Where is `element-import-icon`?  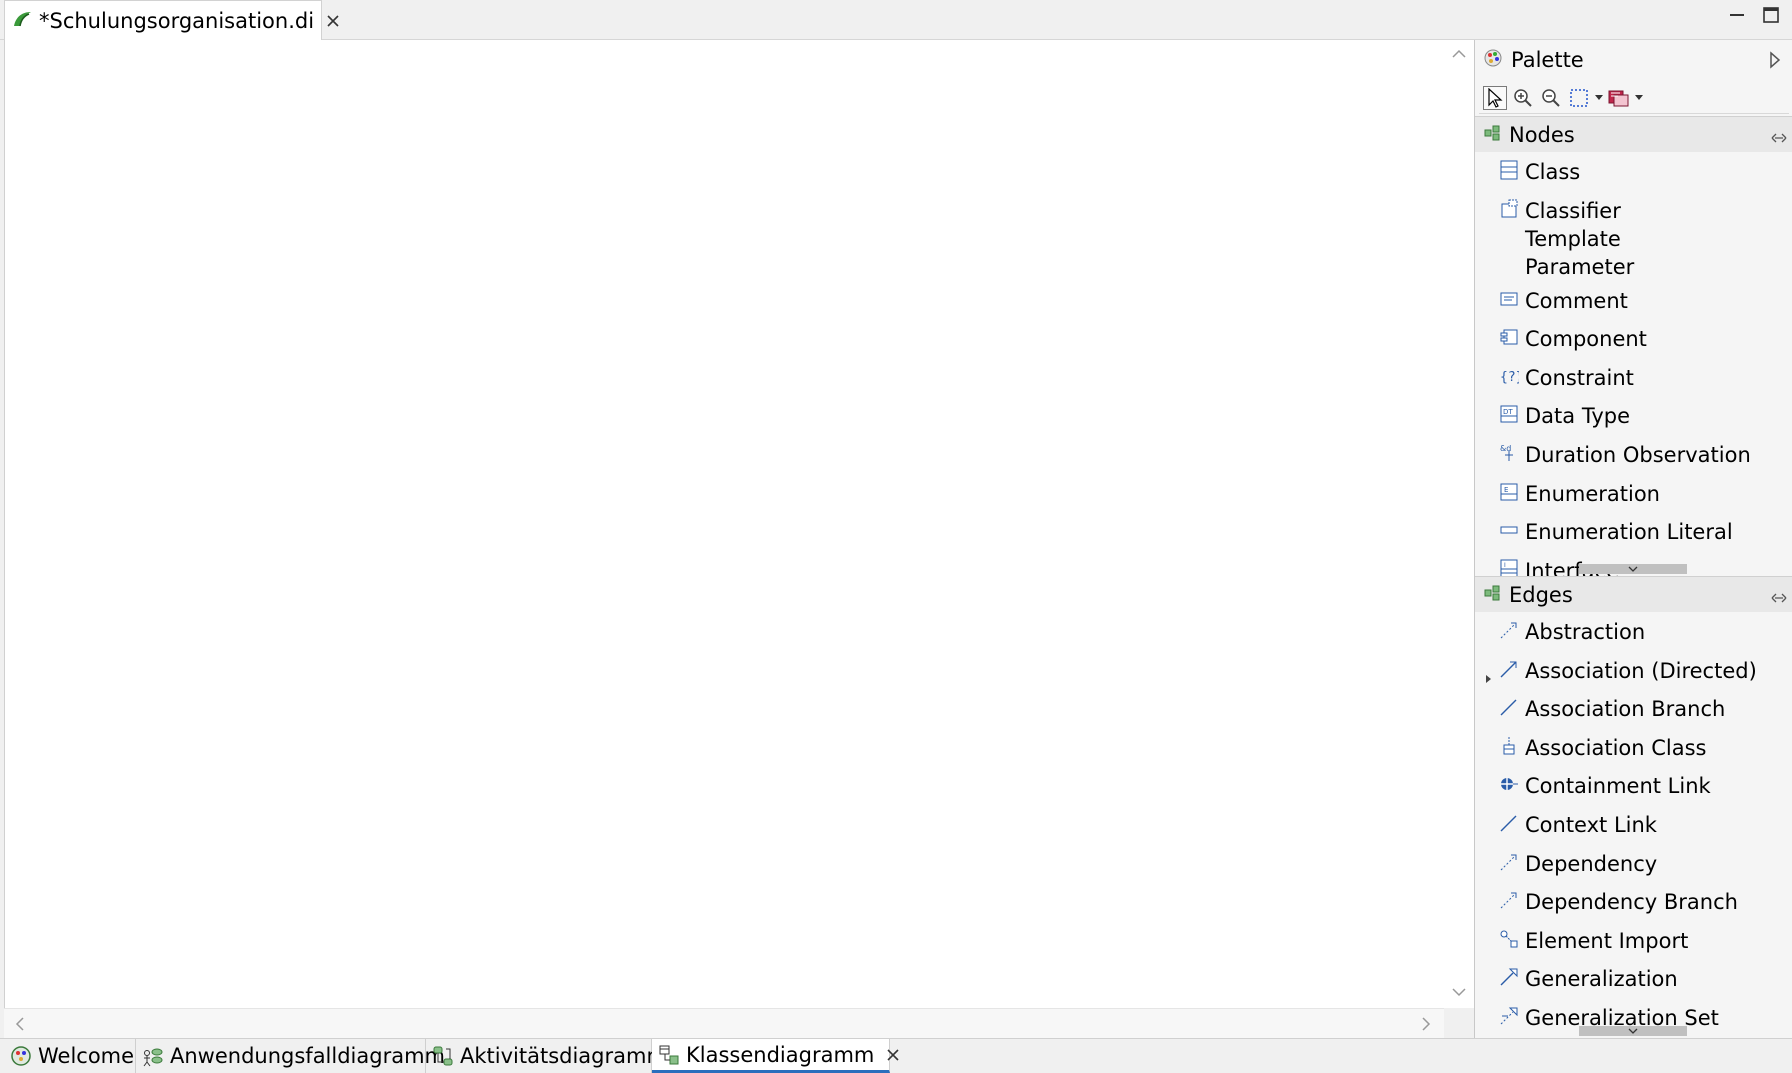
element-import-icon is located at coordinates (1509, 939).